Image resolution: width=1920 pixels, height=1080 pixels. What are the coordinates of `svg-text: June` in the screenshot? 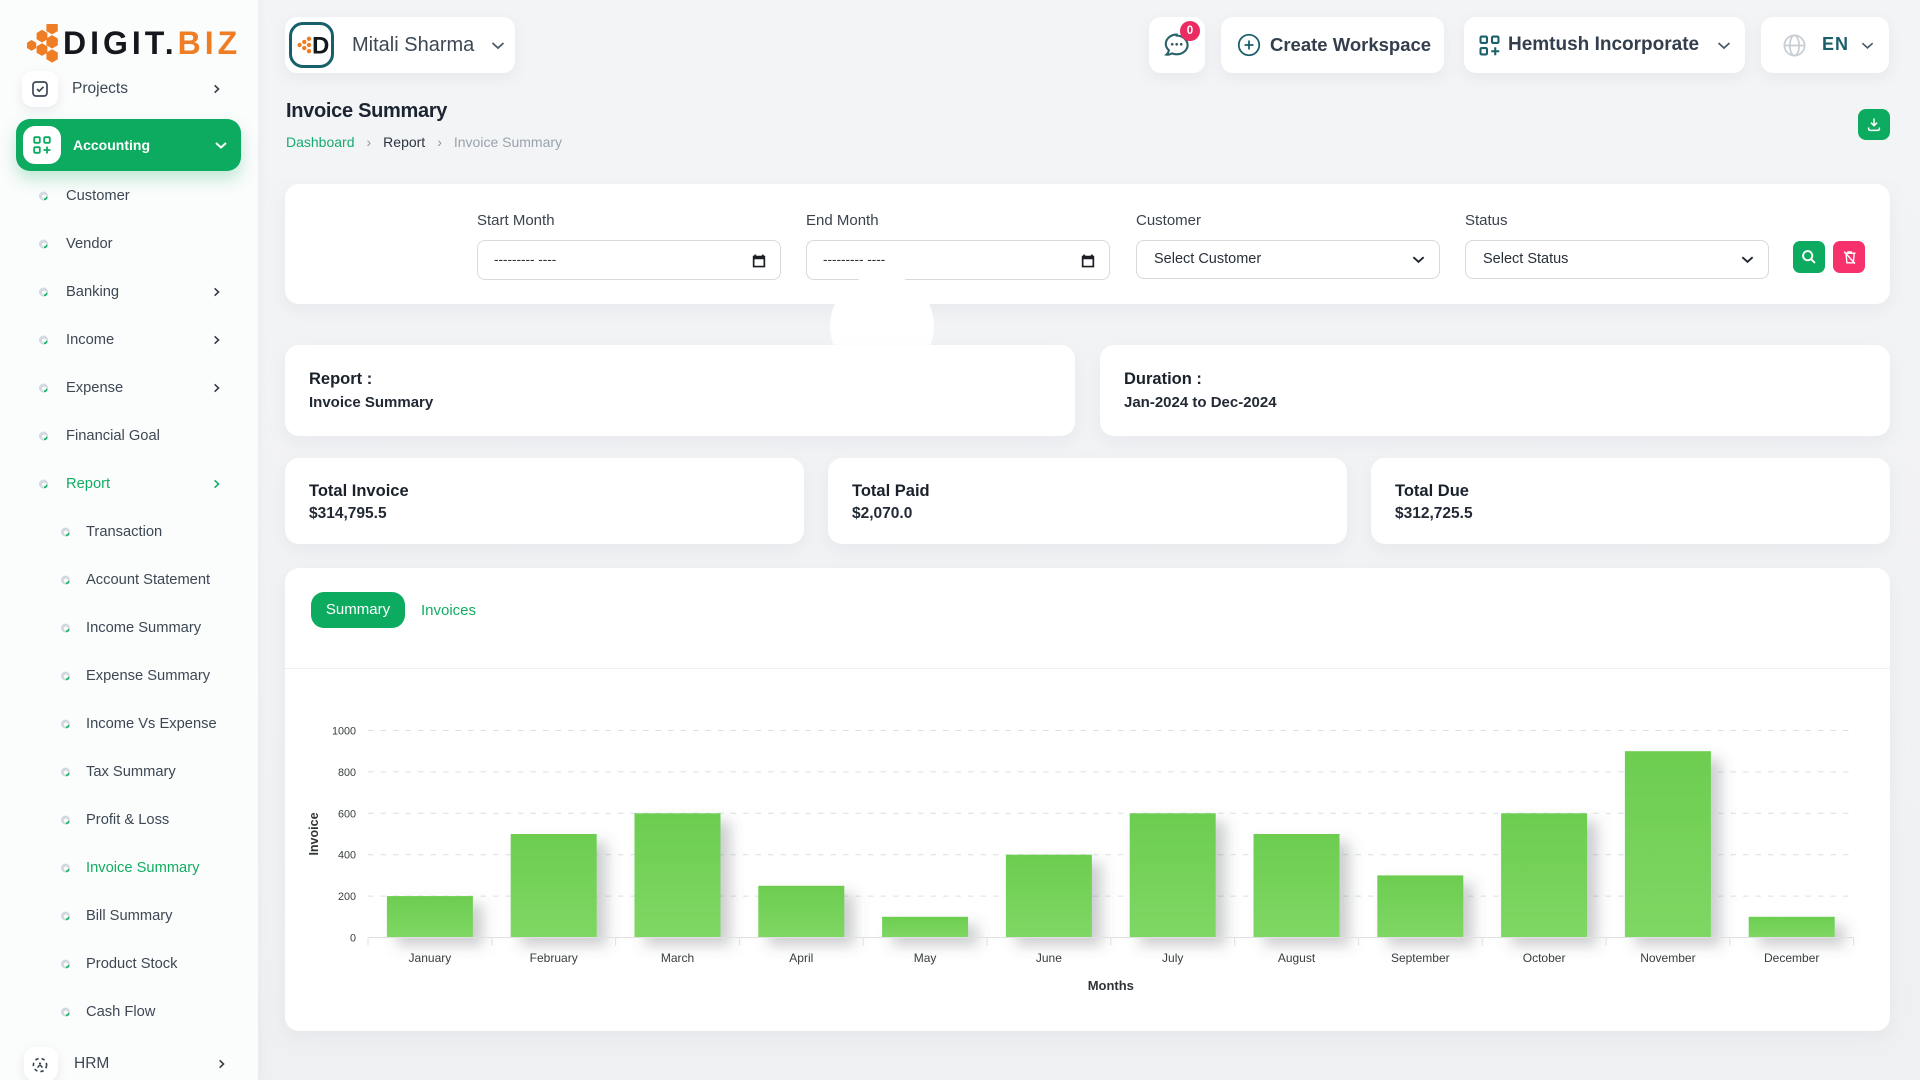 It's located at (1049, 958).